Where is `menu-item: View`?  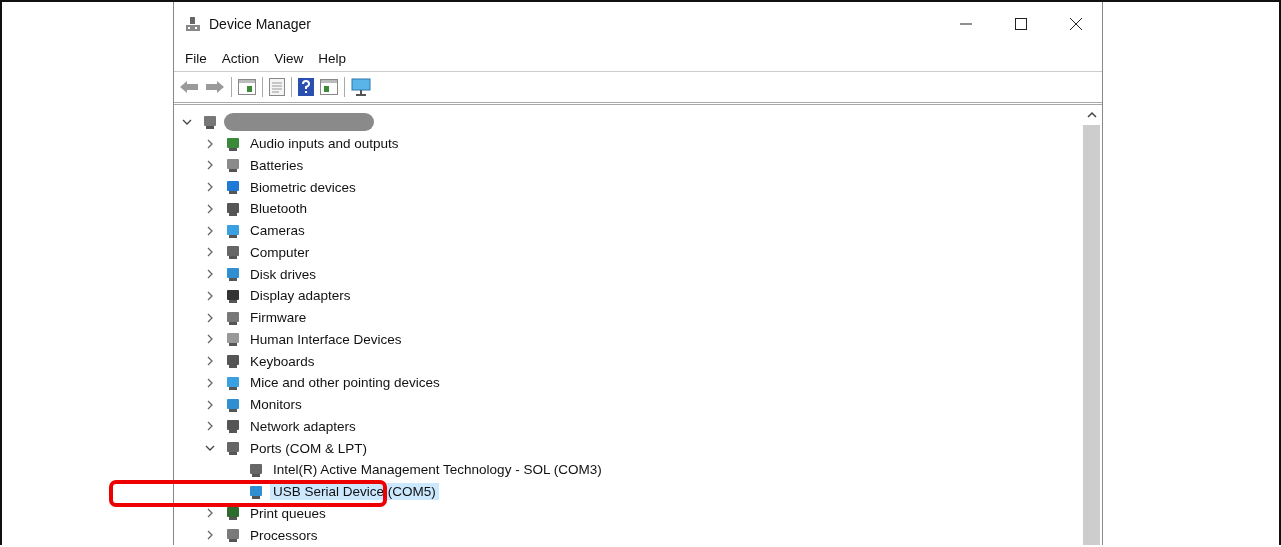
menu-item: View is located at coordinates (289, 58).